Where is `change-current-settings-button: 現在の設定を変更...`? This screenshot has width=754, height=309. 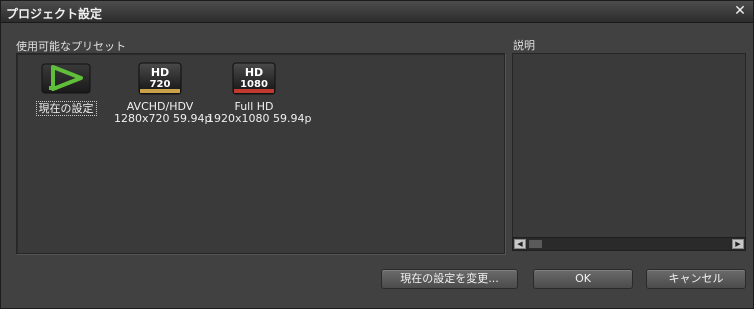 change-current-settings-button: 現在の設定を変更... is located at coordinates (449, 279).